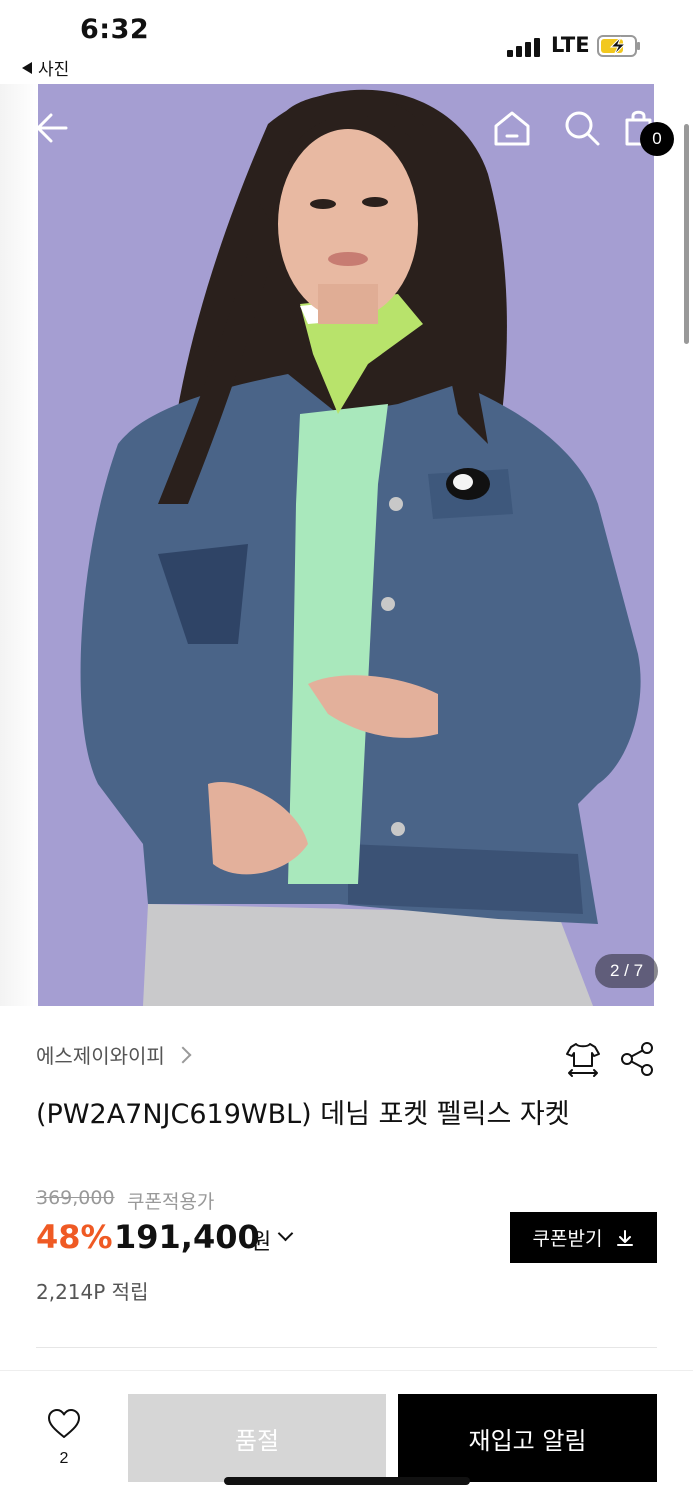  What do you see at coordinates (64, 1423) in the screenshot?
I see `heart-icon` at bounding box center [64, 1423].